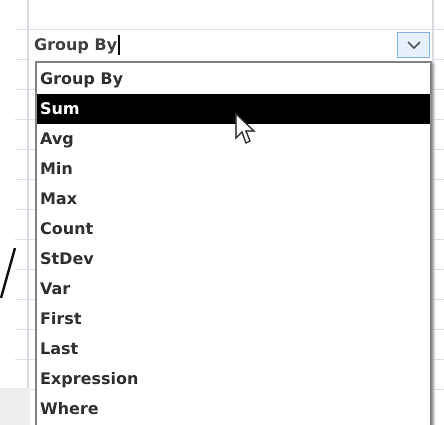 The image size is (444, 425). What do you see at coordinates (246, 129) in the screenshot?
I see `cursor-icon` at bounding box center [246, 129].